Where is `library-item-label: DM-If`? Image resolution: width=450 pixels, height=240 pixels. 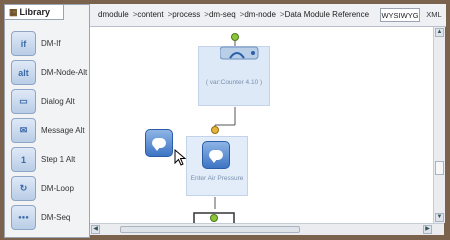 library-item-label: DM-If is located at coordinates (51, 43).